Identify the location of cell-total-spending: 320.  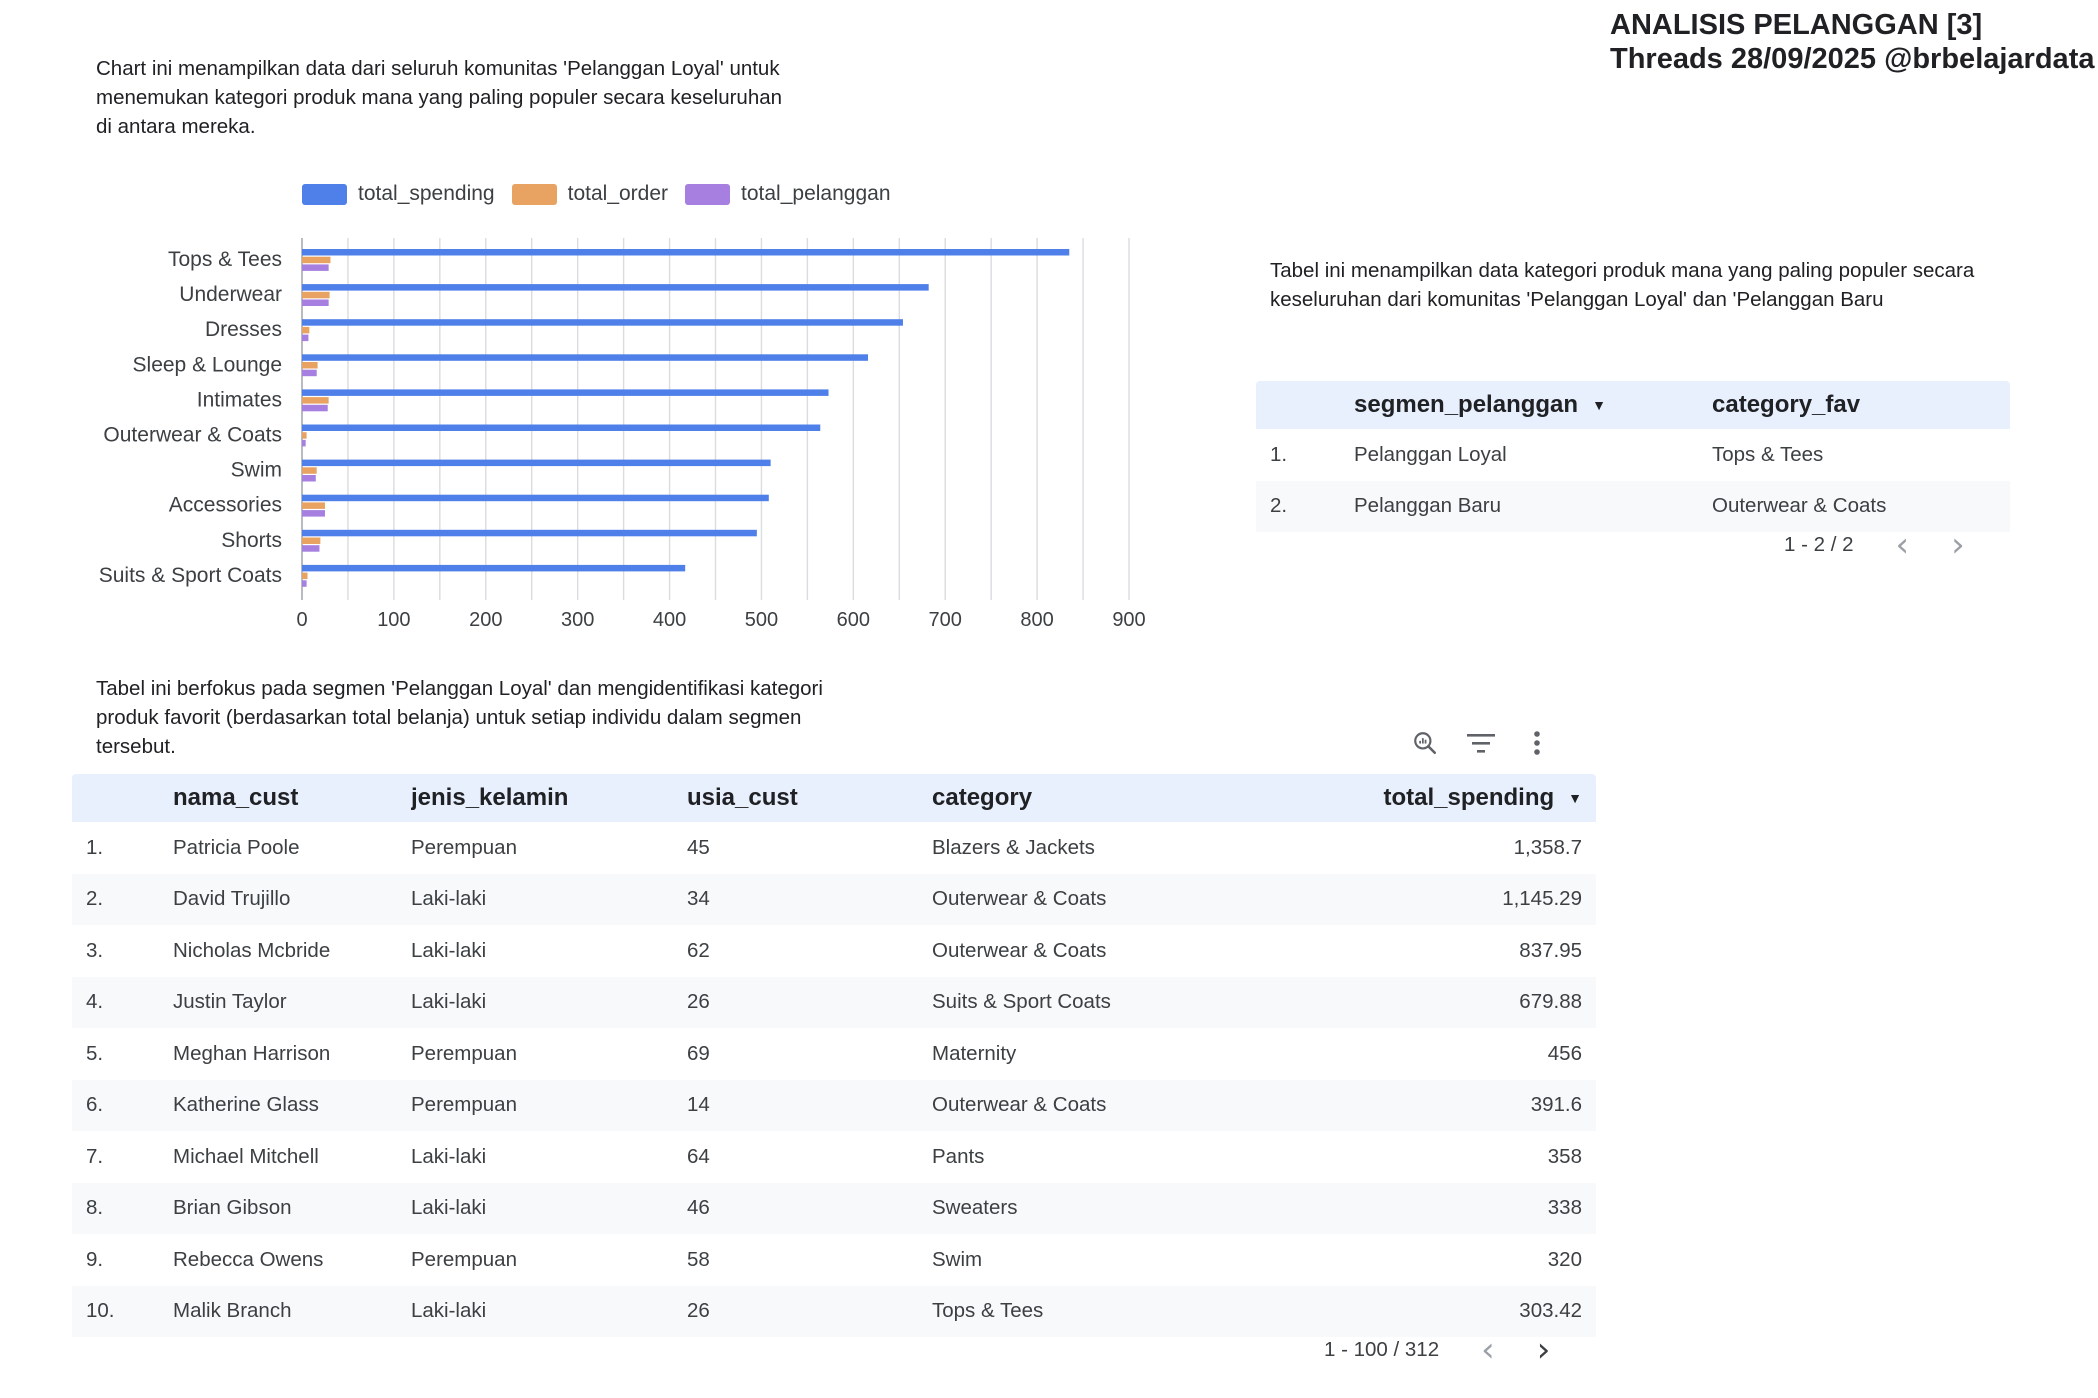
(1564, 1259).